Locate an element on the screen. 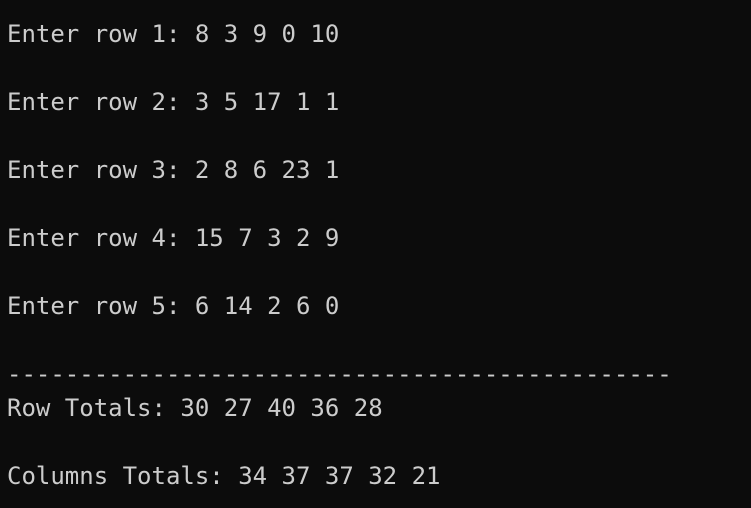 The image size is (751, 508). console-line-row-5: Enter row 5: 6 14 2 6 0 is located at coordinates (173, 306).